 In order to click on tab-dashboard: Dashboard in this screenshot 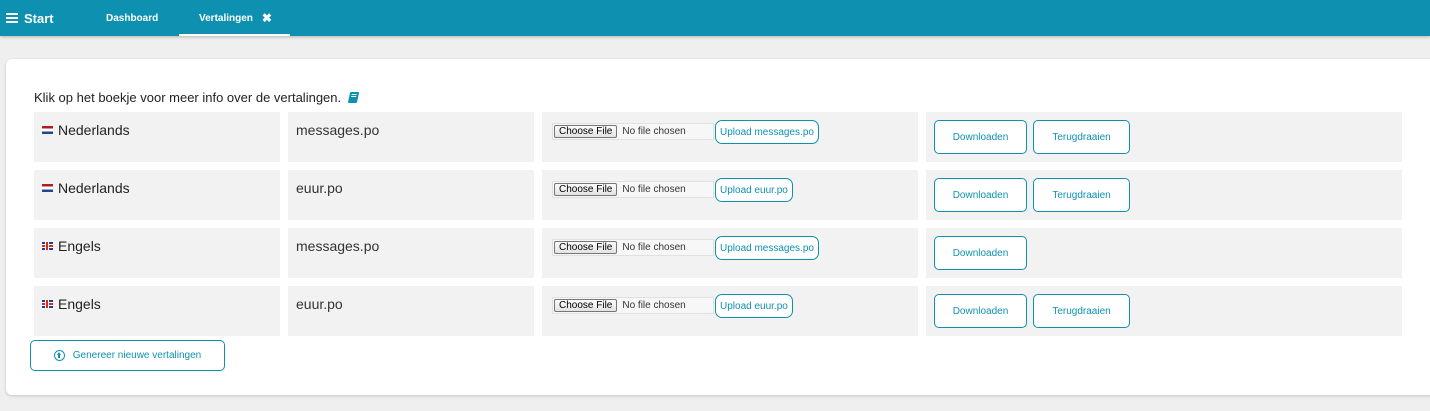, I will do `click(132, 18)`.